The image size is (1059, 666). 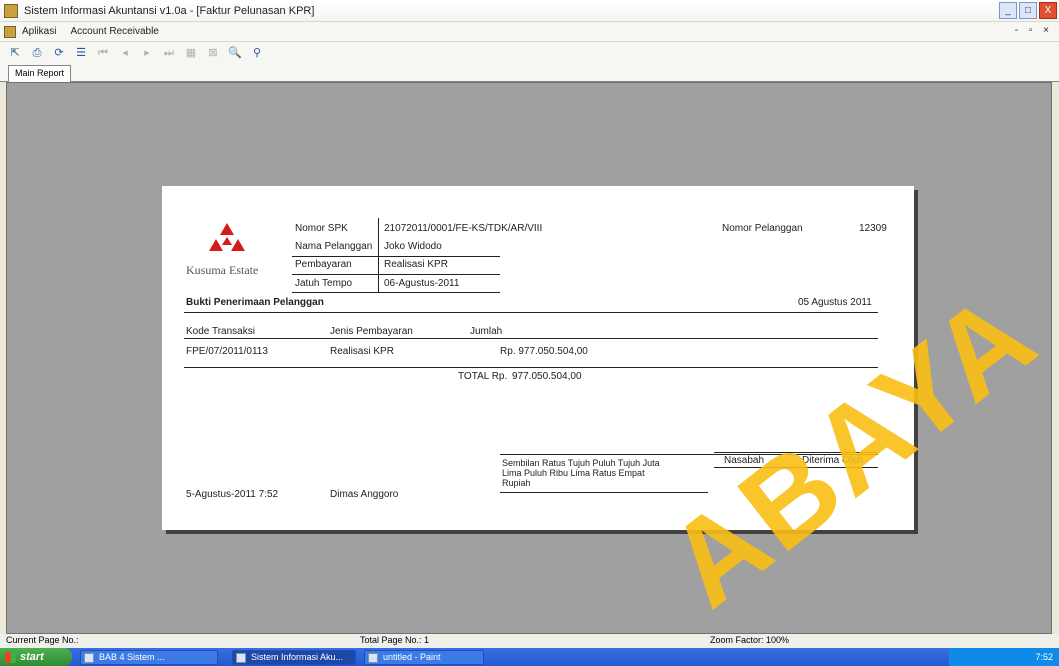 What do you see at coordinates (81, 53) in the screenshot?
I see `group-tree-icon: ☰` at bounding box center [81, 53].